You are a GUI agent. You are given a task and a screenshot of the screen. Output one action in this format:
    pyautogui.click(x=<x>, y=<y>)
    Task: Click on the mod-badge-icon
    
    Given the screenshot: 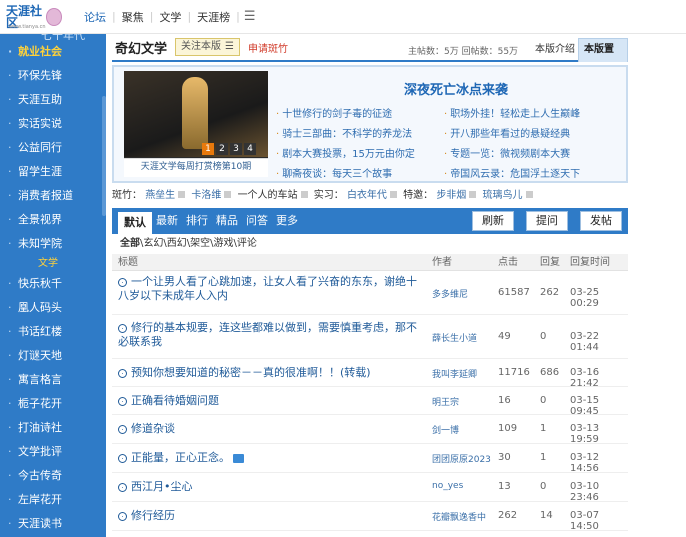 What is the action you would take?
    pyautogui.click(x=304, y=194)
    